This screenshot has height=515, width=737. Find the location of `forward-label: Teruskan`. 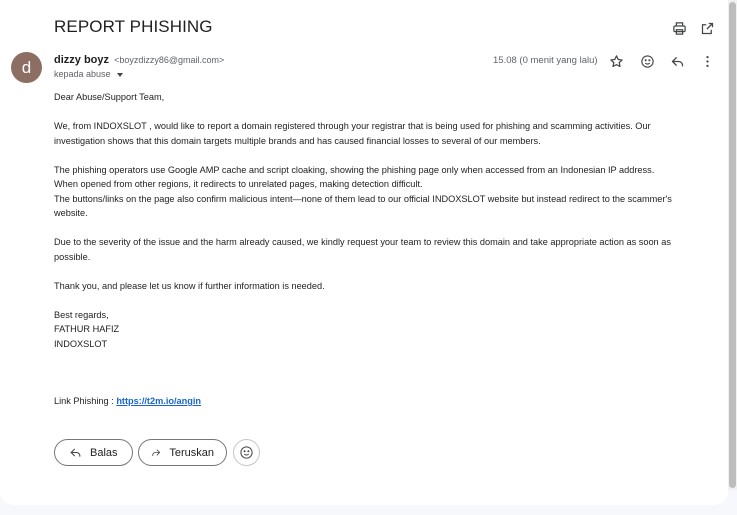

forward-label: Teruskan is located at coordinates (191, 452).